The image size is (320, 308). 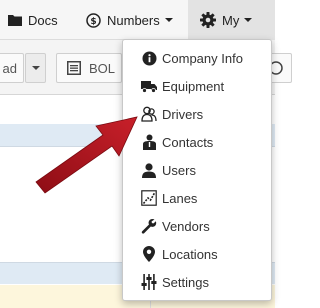 What do you see at coordinates (133, 20) in the screenshot?
I see `nav-numbers-label: Numbers` at bounding box center [133, 20].